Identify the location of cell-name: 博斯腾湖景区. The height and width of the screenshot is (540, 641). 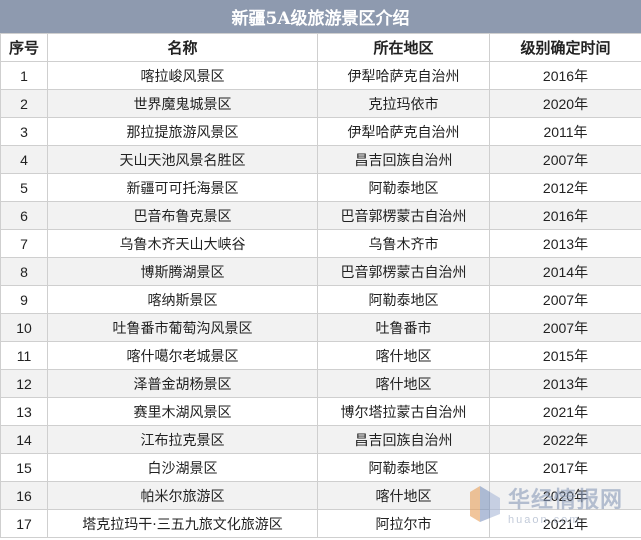
(182, 271).